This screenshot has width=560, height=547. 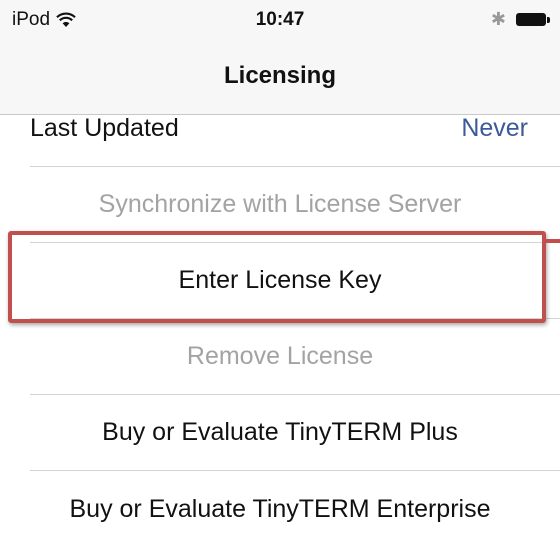 I want to click on buy-tinyterm-enterprise-label: Buy or Evaluate TinyTERM Enterprise, so click(x=280, y=508).